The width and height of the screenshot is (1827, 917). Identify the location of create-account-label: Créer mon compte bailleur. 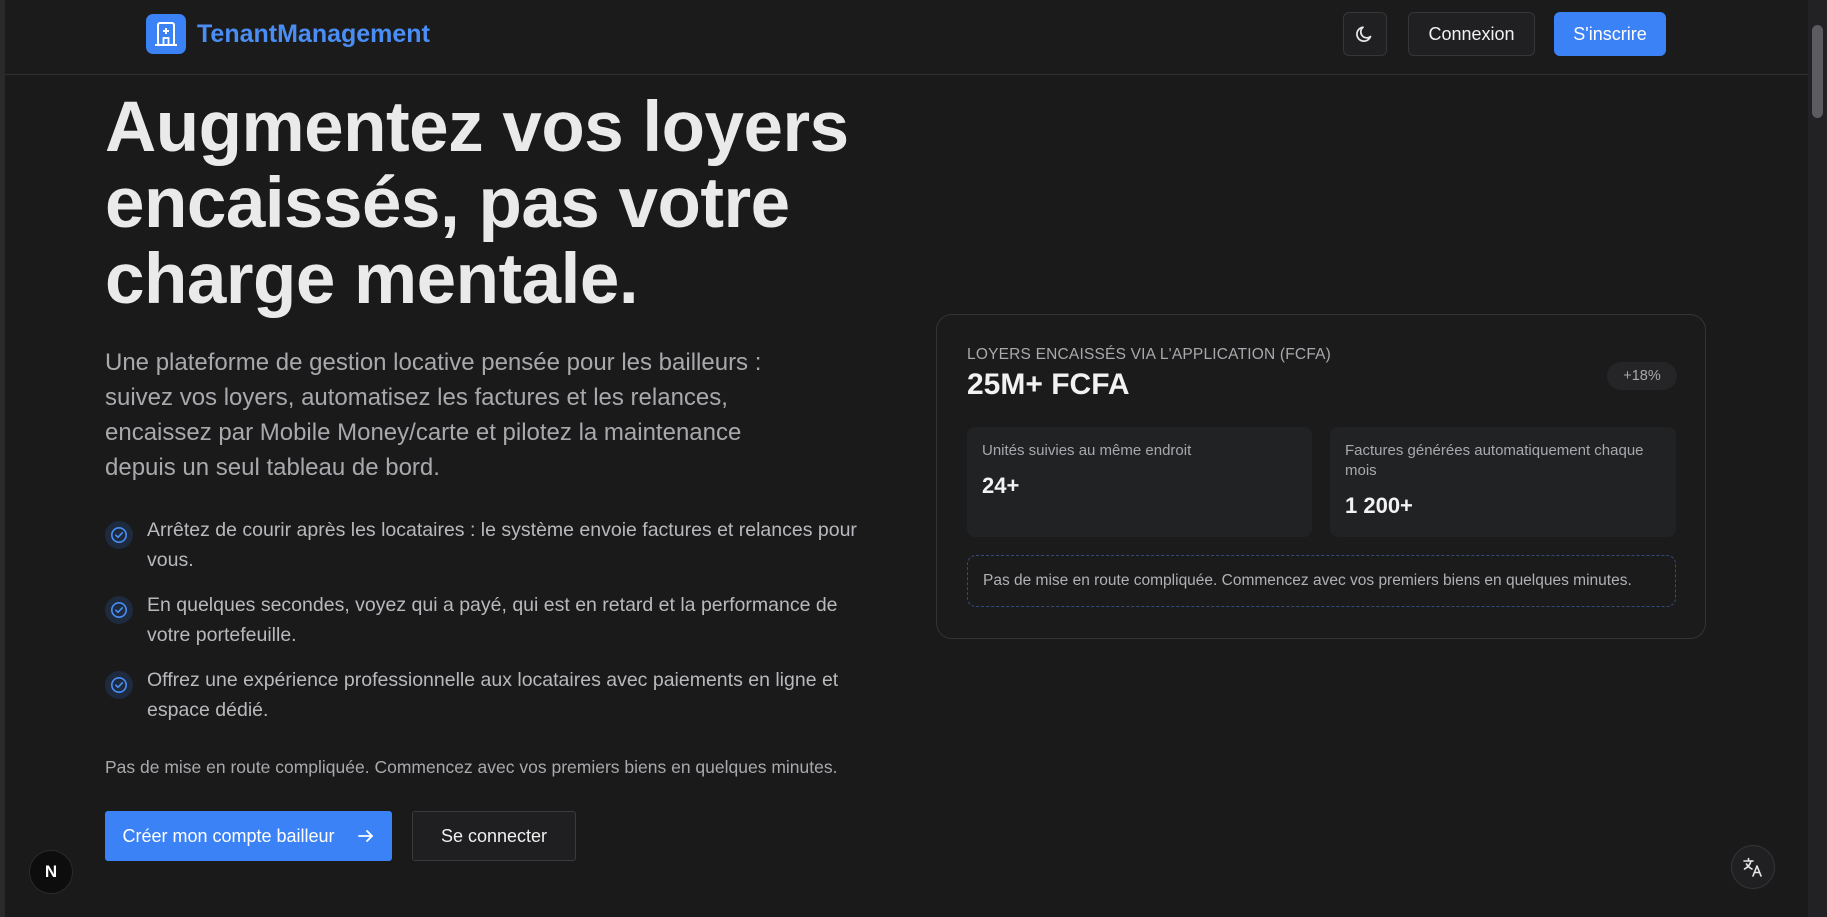
(228, 835).